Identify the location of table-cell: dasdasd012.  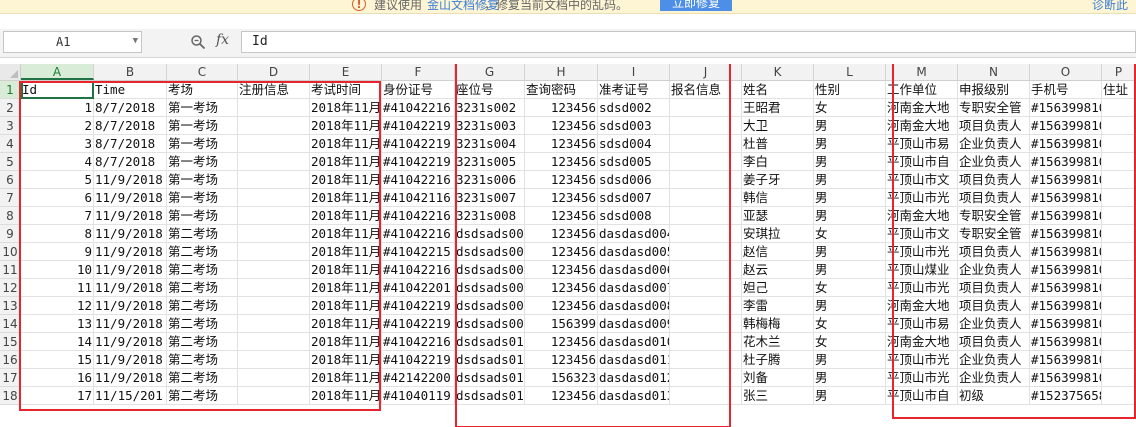
(634, 378).